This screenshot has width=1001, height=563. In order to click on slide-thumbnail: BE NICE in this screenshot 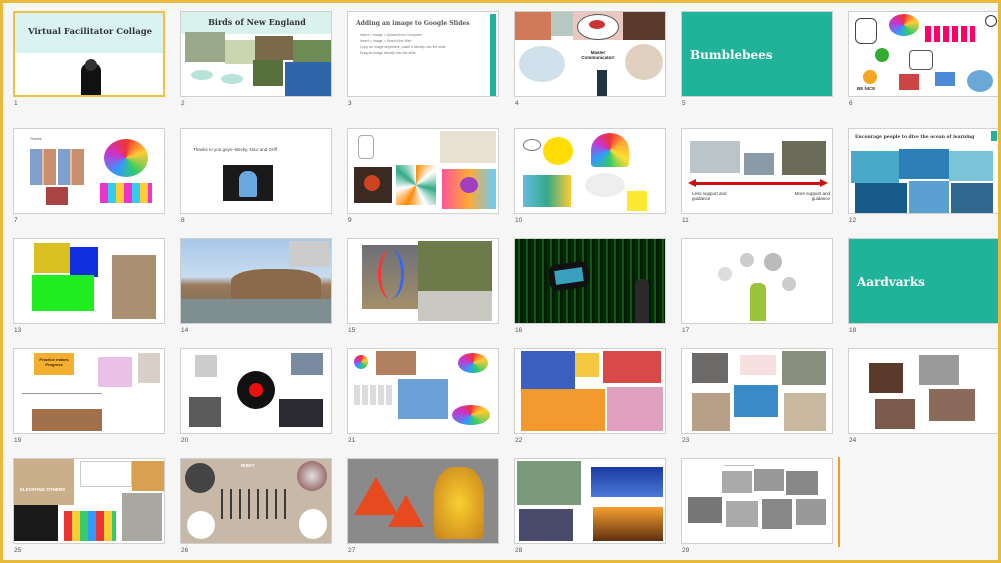, I will do `click(923, 54)`.